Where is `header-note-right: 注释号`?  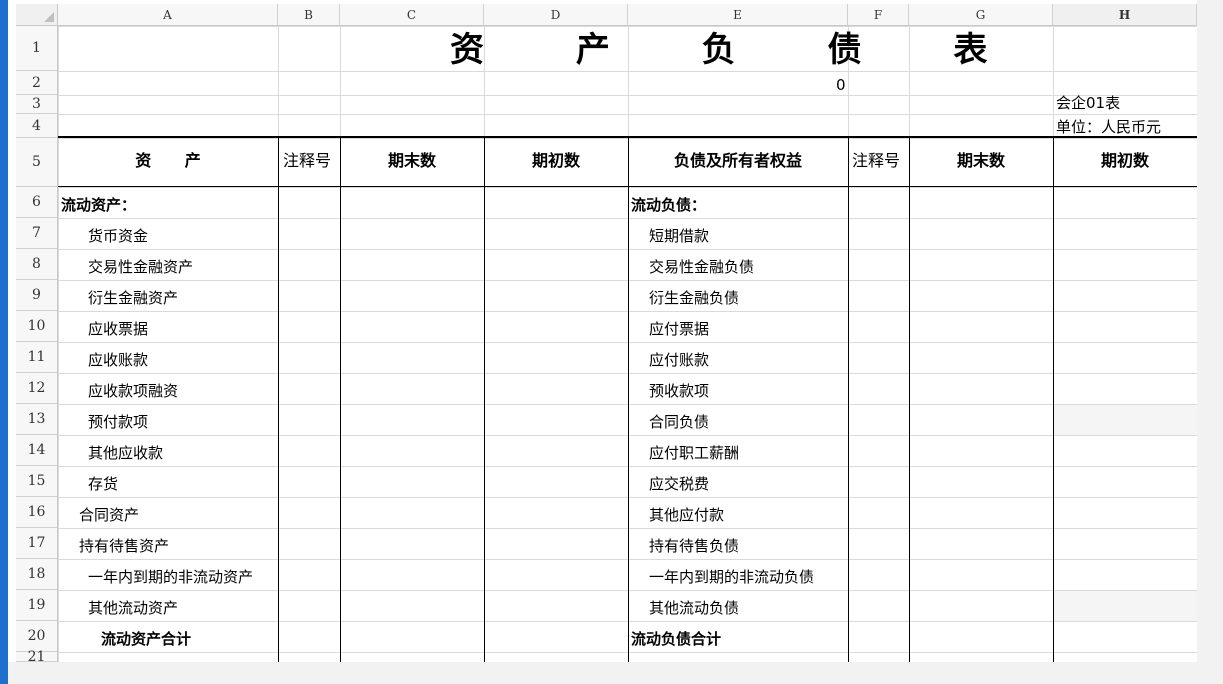 header-note-right: 注释号 is located at coordinates (876, 161).